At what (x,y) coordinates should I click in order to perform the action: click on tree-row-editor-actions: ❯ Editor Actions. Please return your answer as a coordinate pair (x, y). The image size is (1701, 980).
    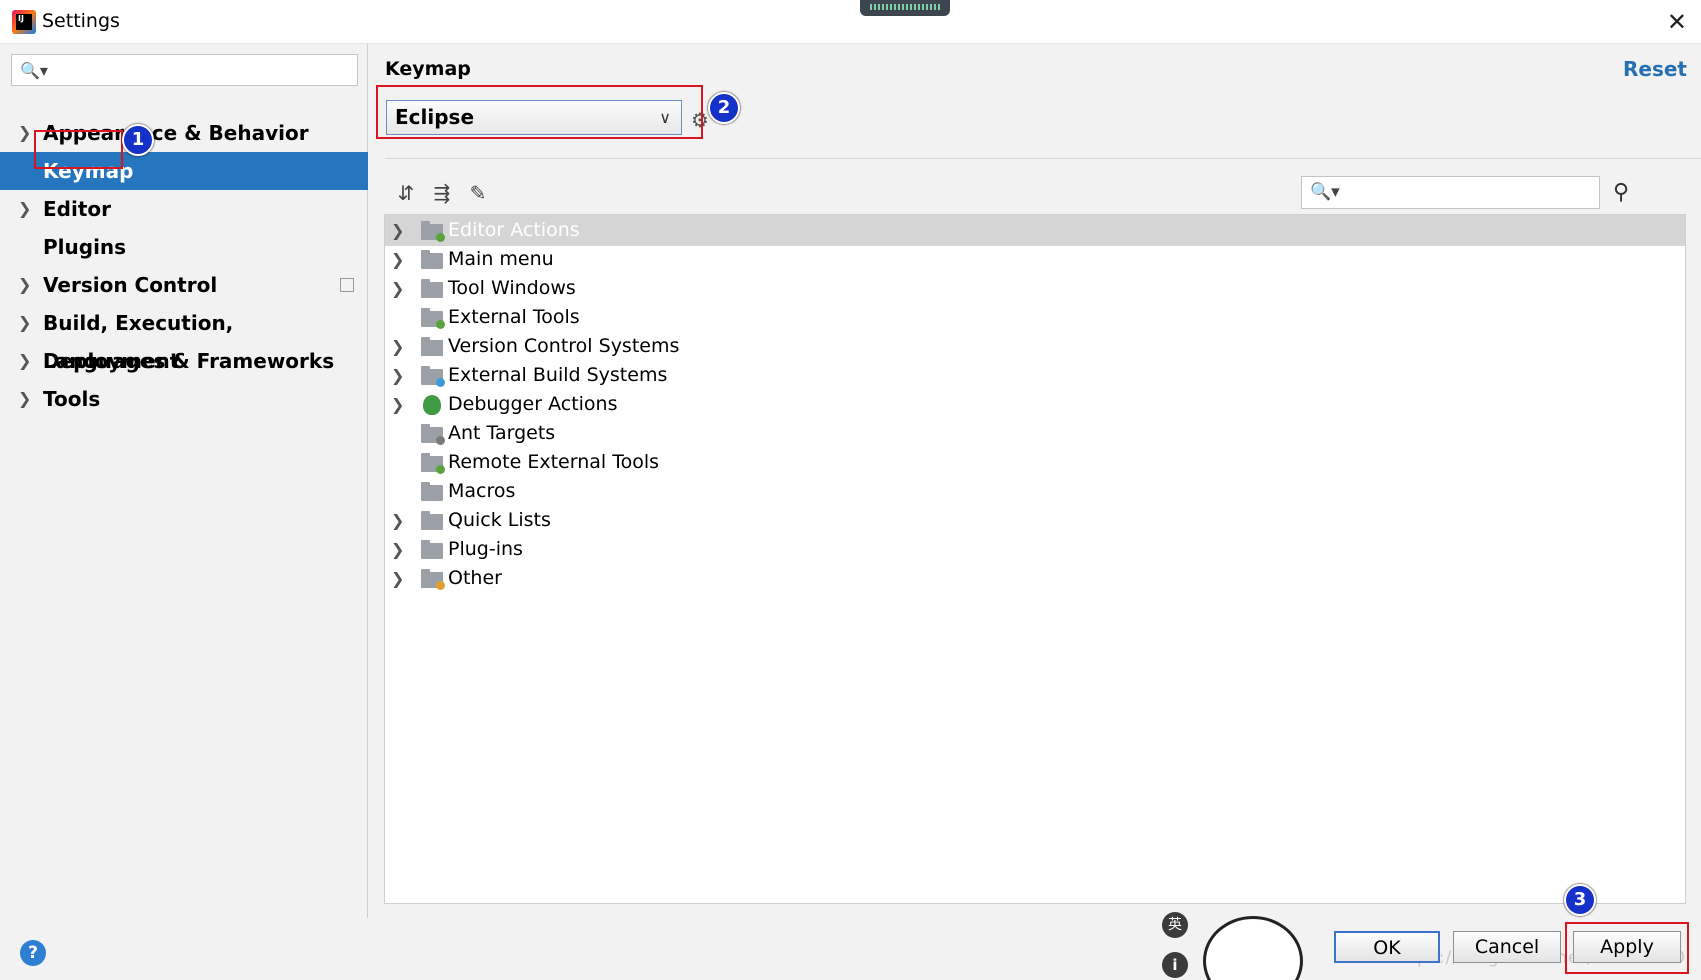
    Looking at the image, I should click on (1035, 230).